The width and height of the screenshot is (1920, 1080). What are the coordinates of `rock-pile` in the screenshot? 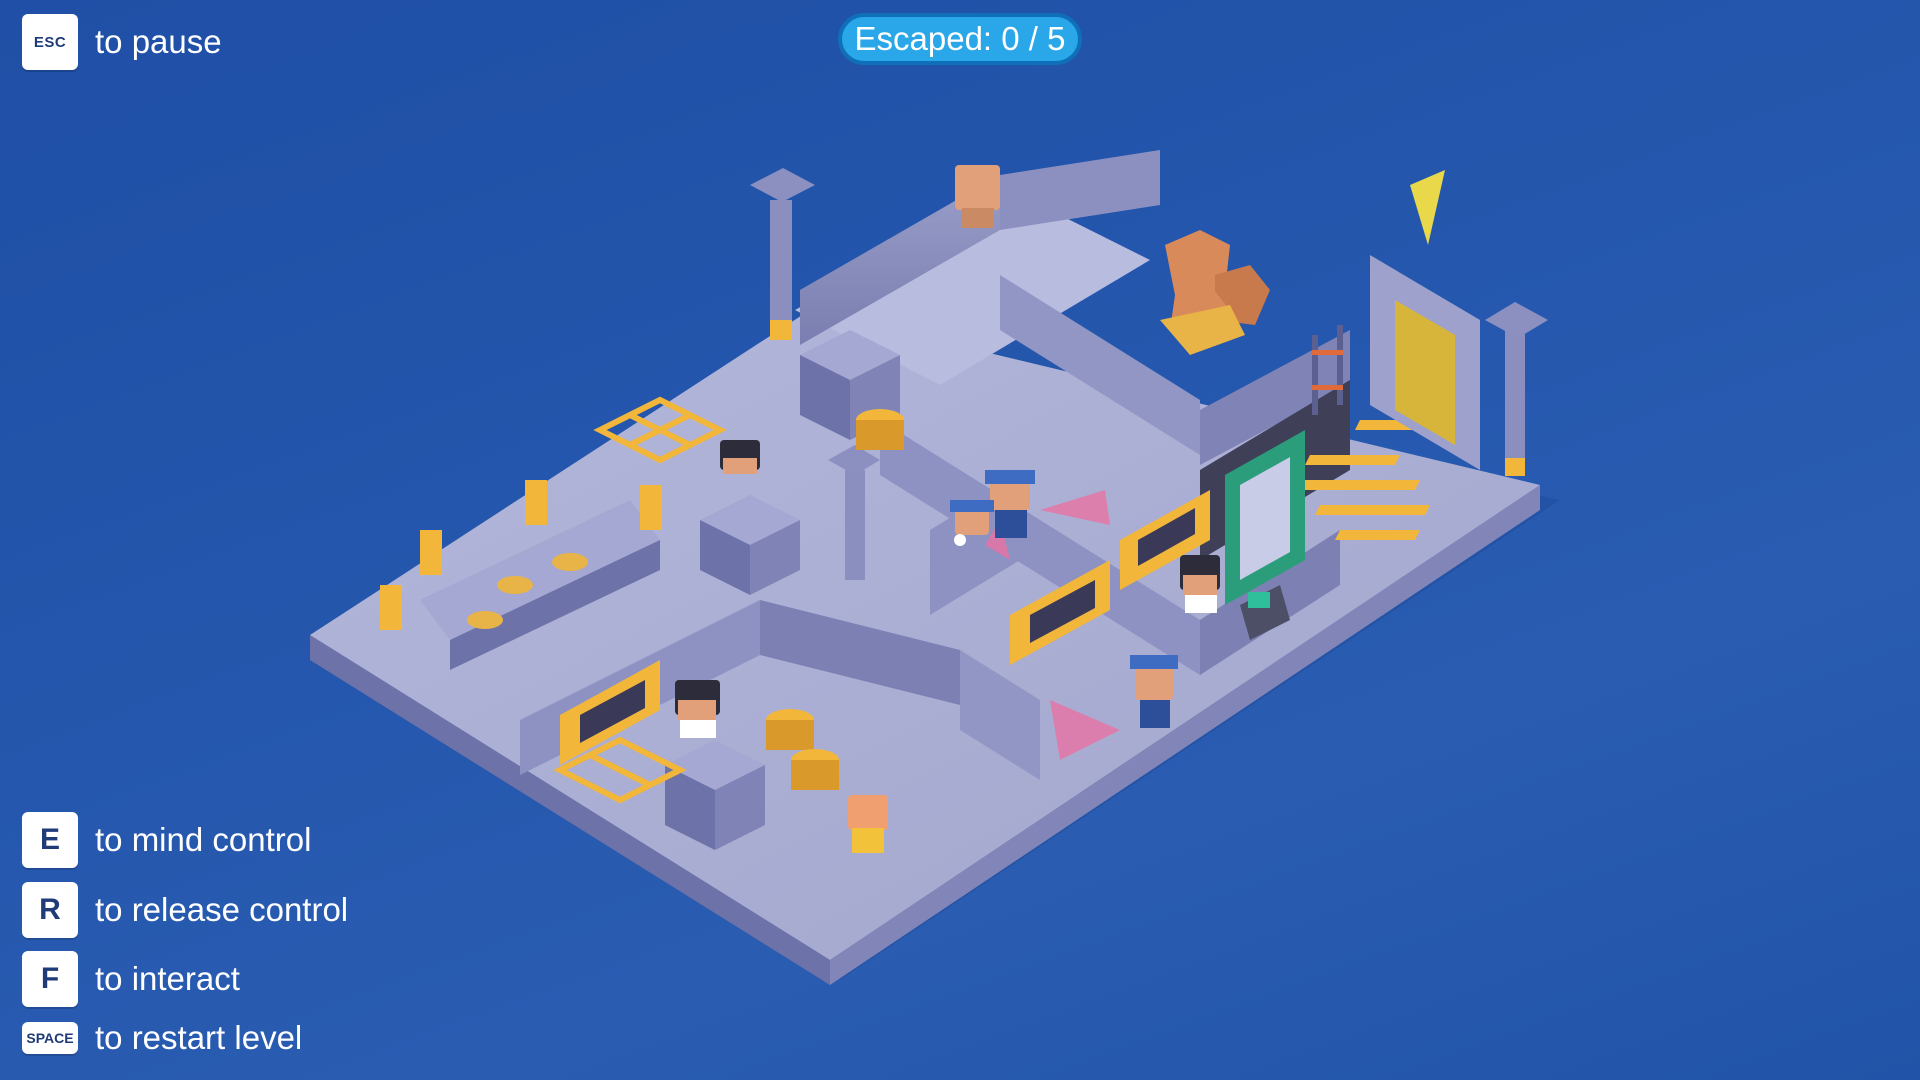 It's located at (1215, 292).